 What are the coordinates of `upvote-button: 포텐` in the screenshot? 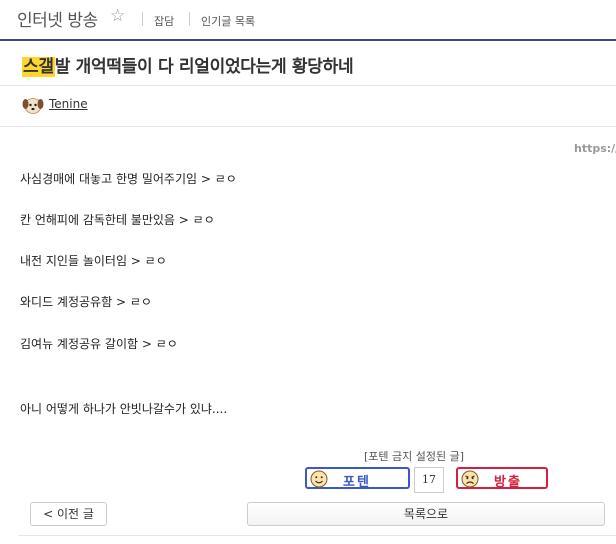 It's located at (357, 478).